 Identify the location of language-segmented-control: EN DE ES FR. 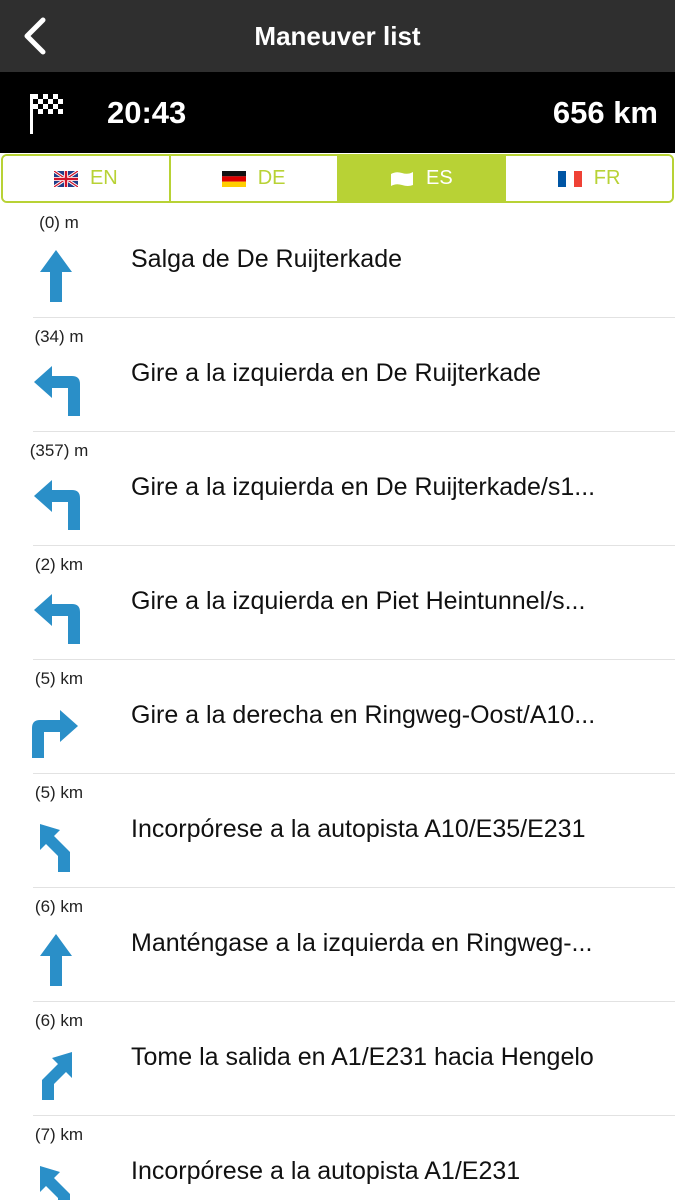
(337, 178).